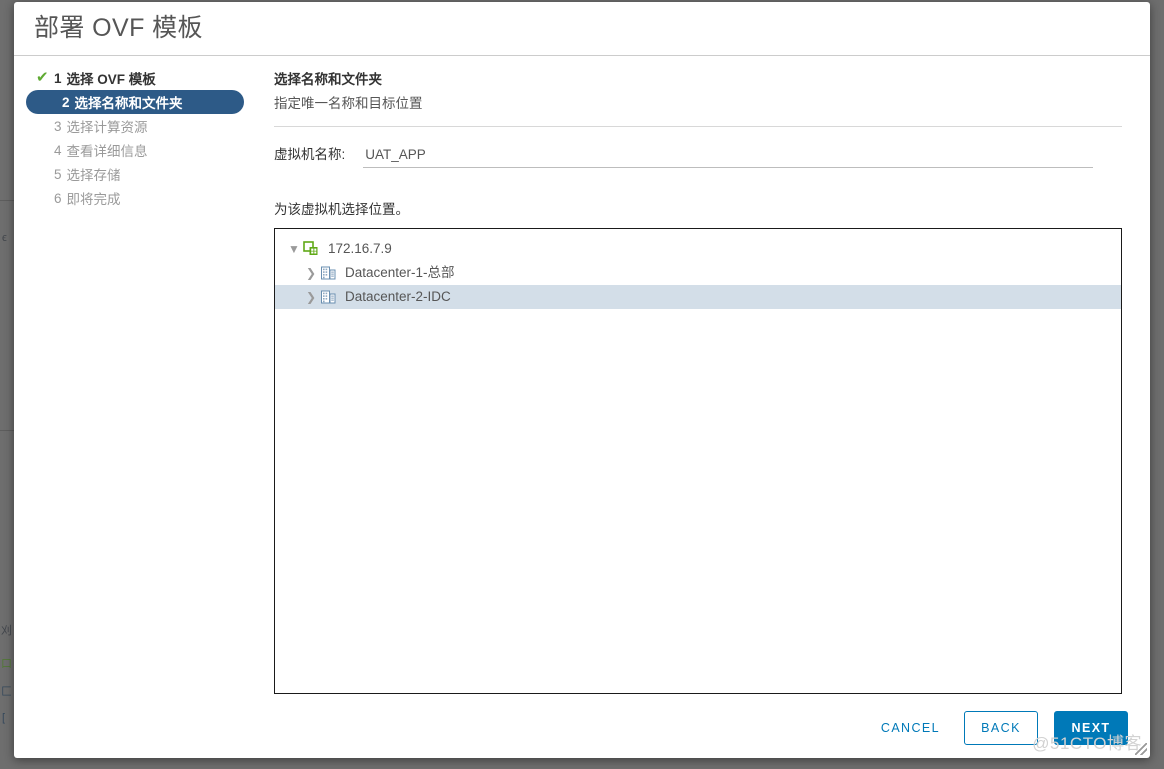 The width and height of the screenshot is (1164, 769). What do you see at coordinates (360, 249) in the screenshot?
I see `tree-item-label: 172.16.7.9` at bounding box center [360, 249].